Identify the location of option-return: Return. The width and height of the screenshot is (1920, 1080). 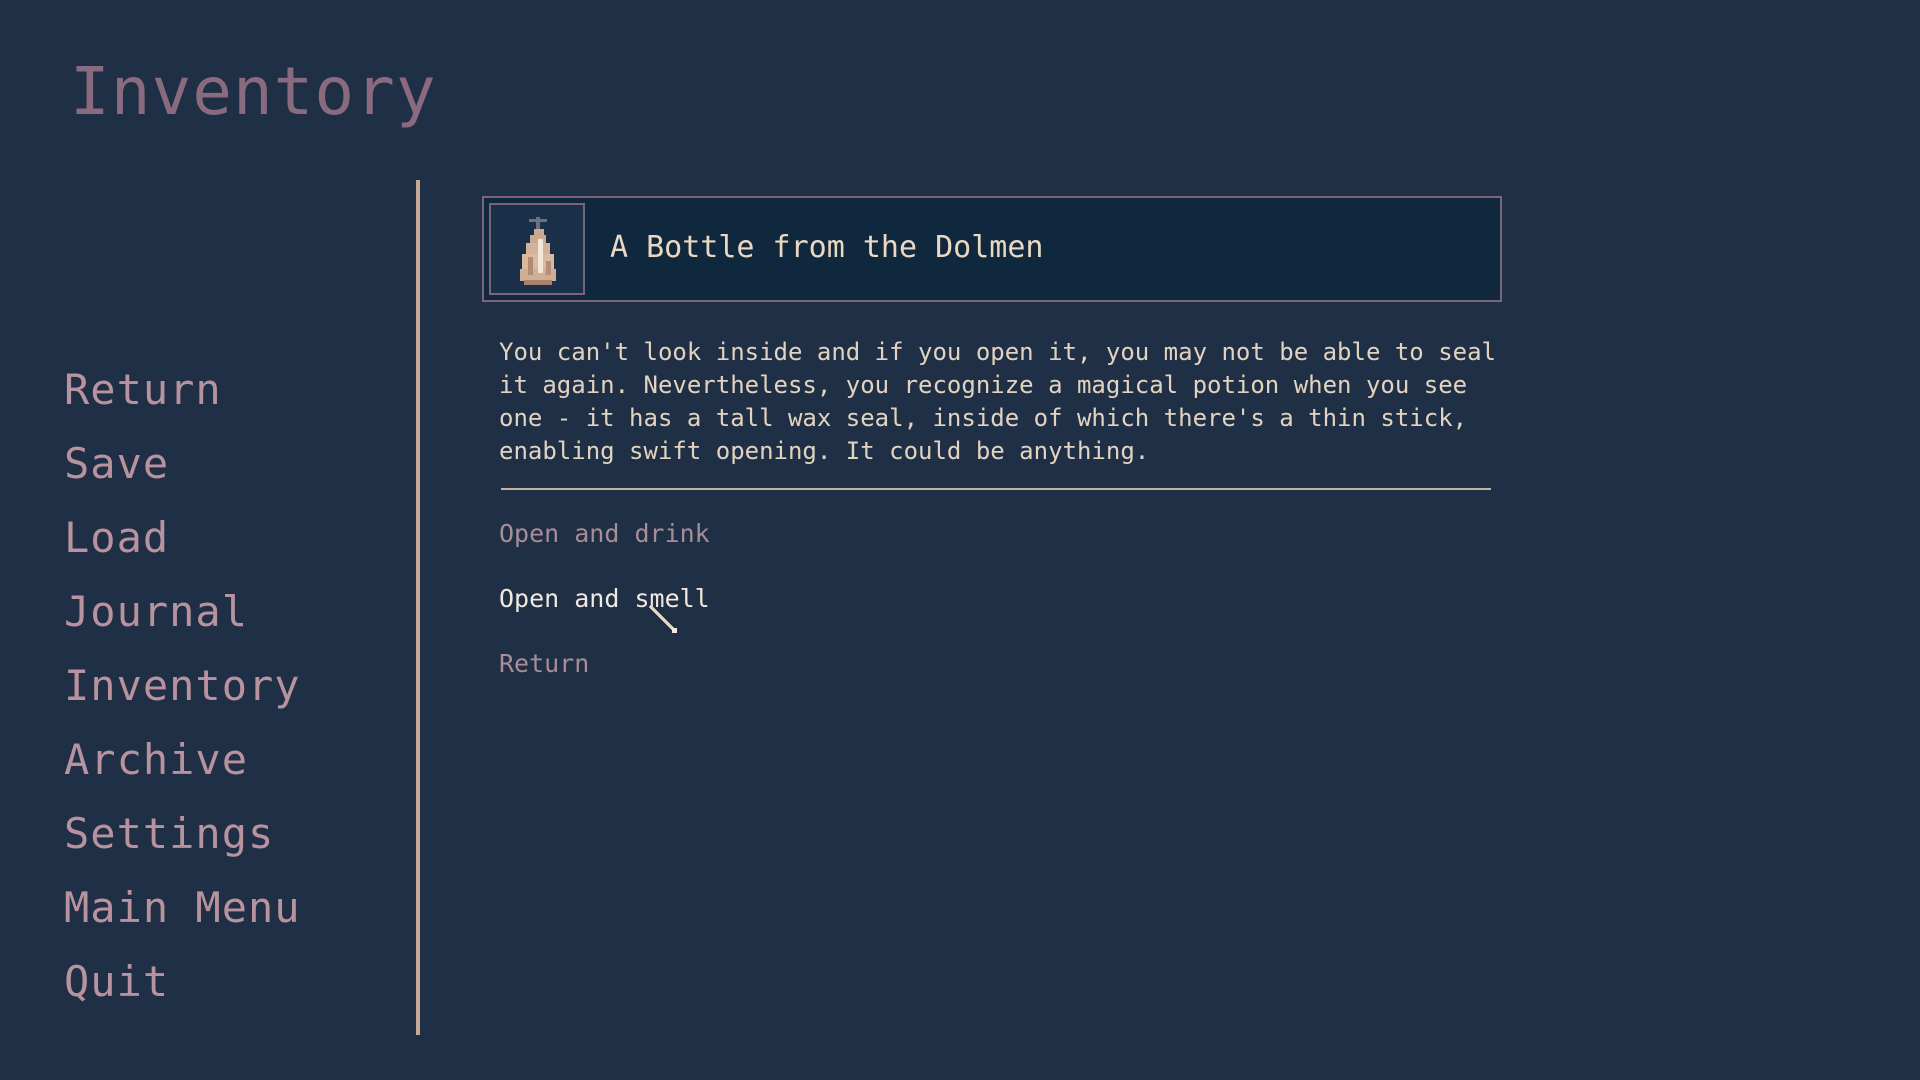
(799, 676).